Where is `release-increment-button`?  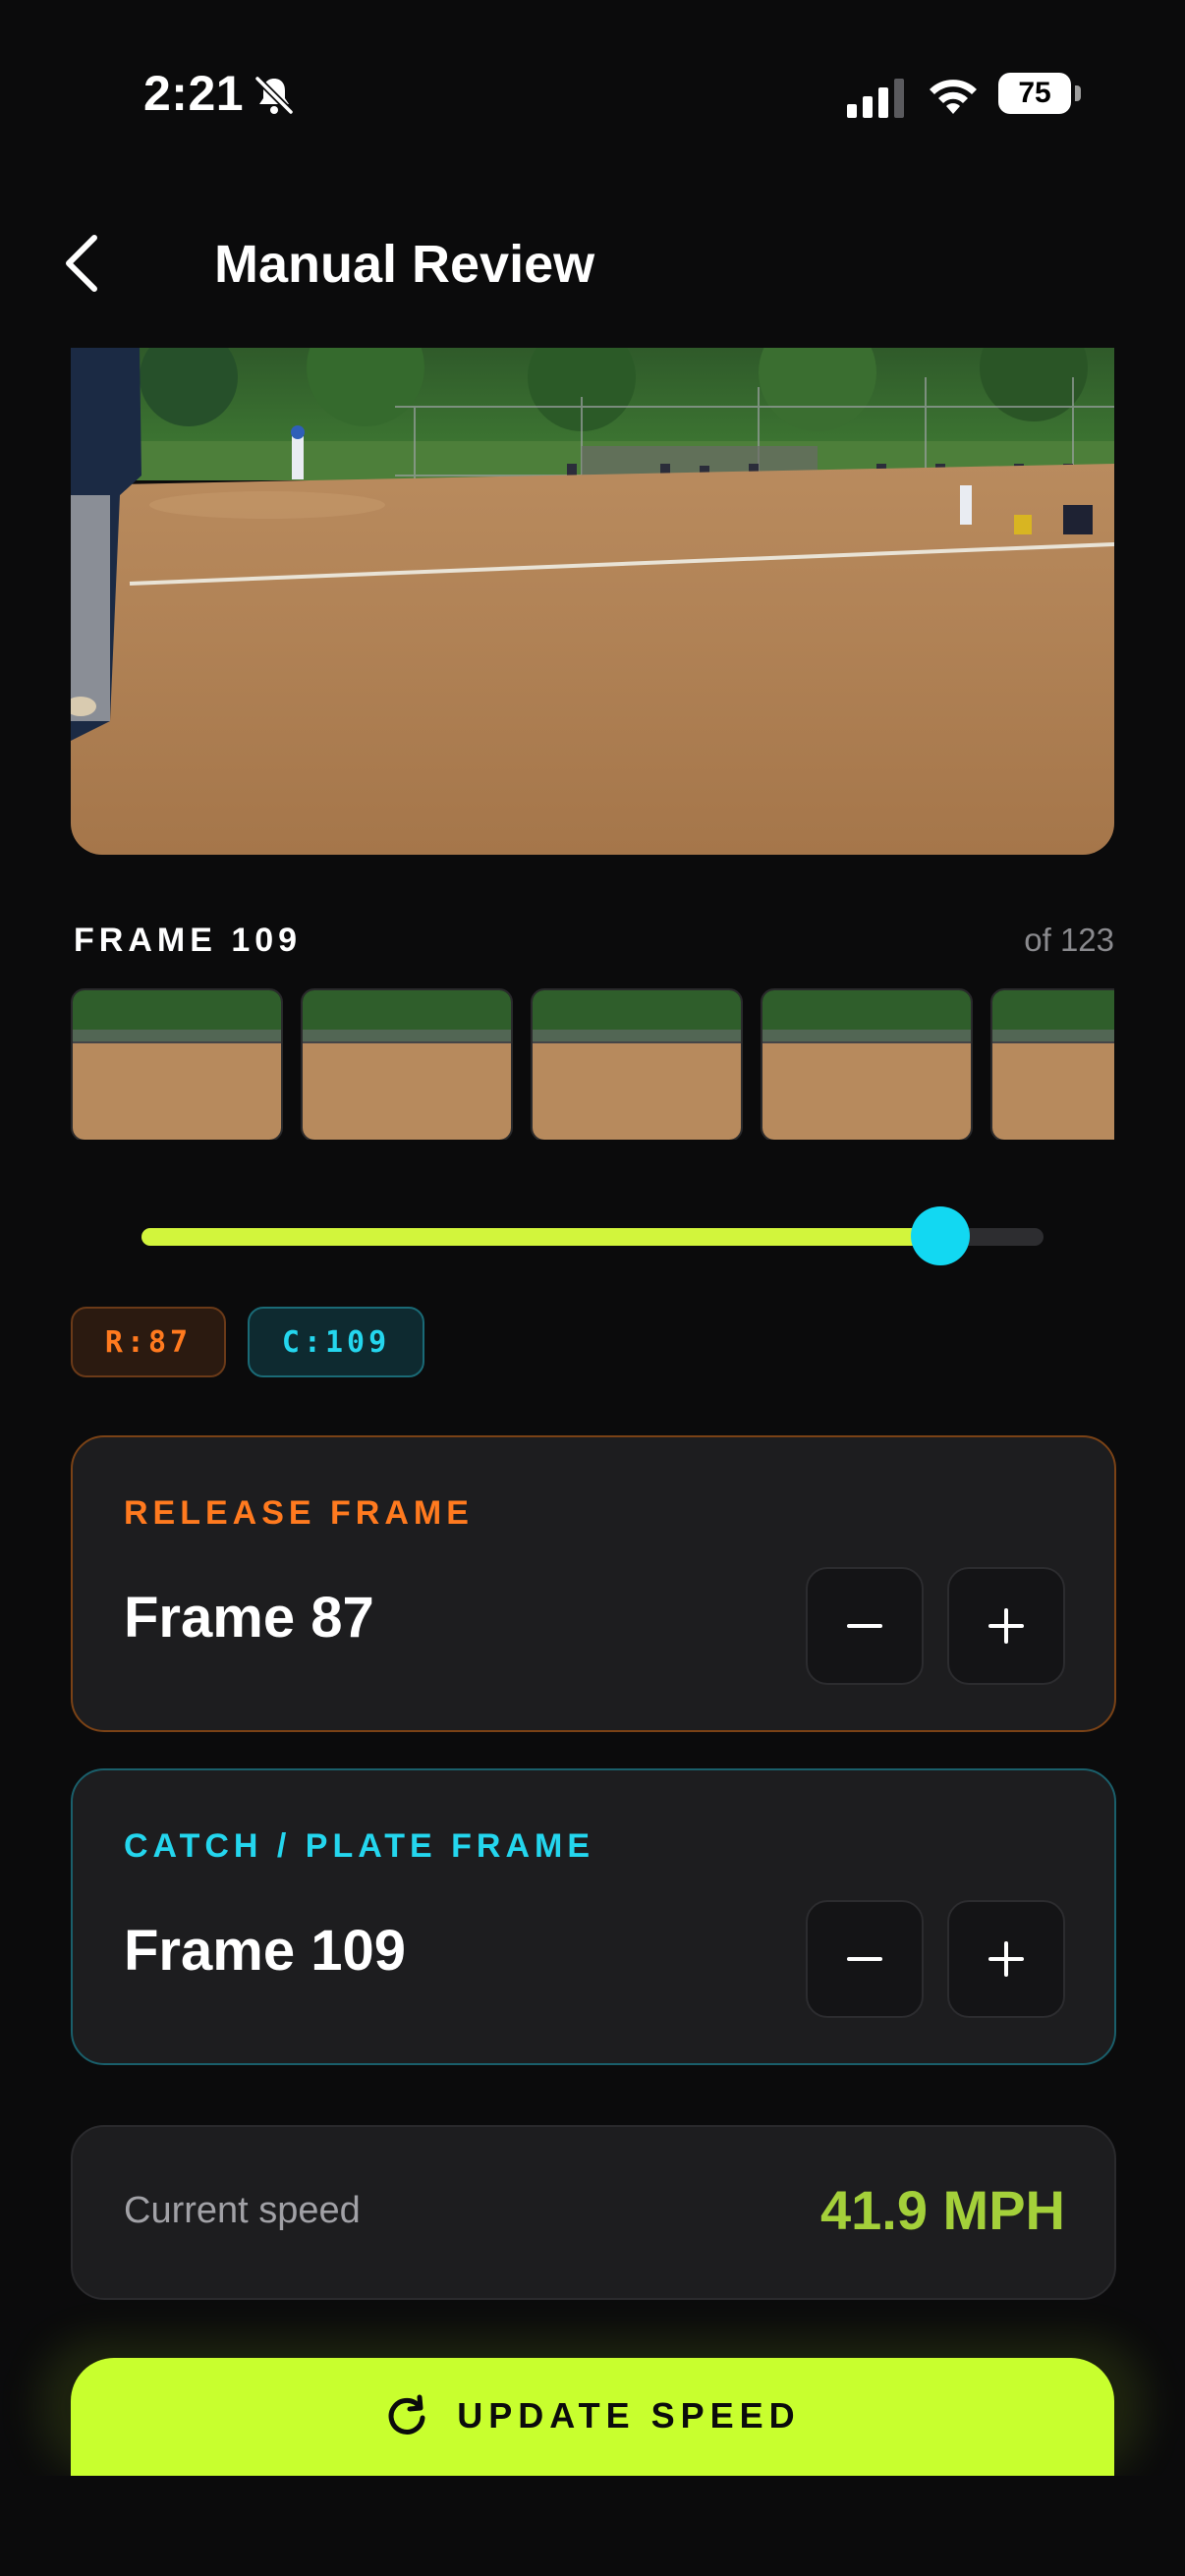 release-increment-button is located at coordinates (1006, 1626).